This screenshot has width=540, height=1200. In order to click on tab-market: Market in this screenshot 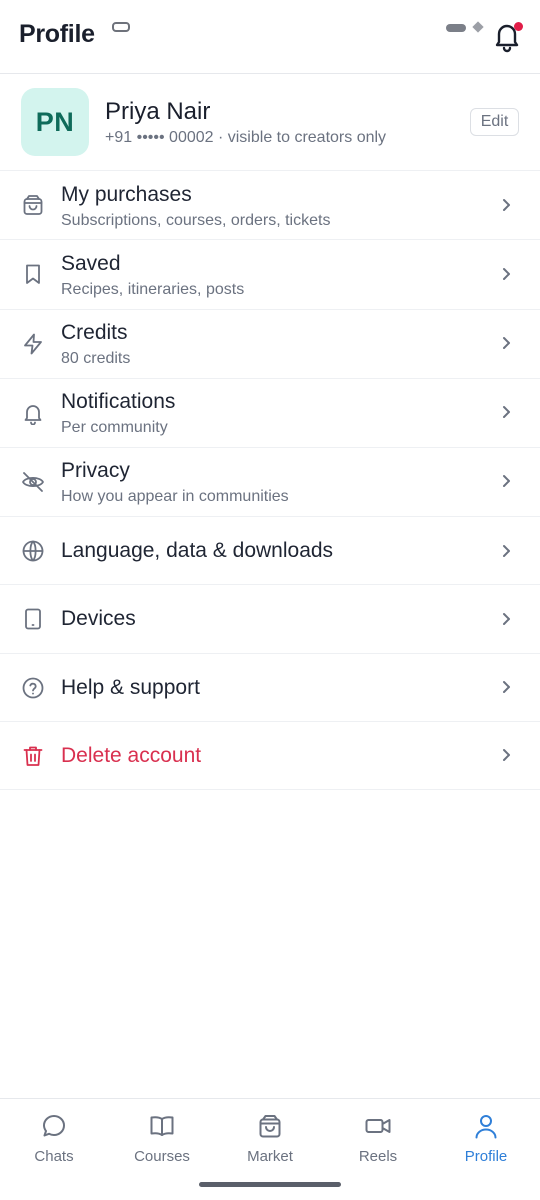, I will do `click(270, 1139)`.